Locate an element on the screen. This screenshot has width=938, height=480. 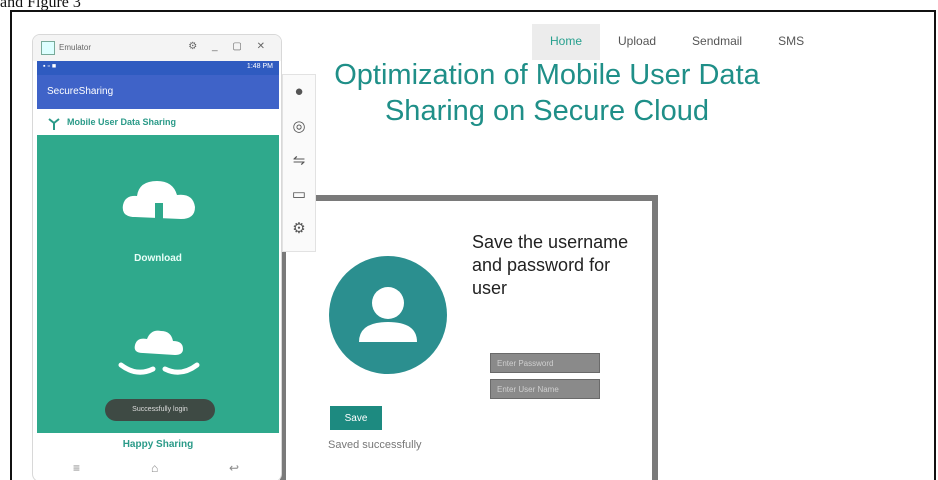
user-avatar-icon is located at coordinates (388, 315).